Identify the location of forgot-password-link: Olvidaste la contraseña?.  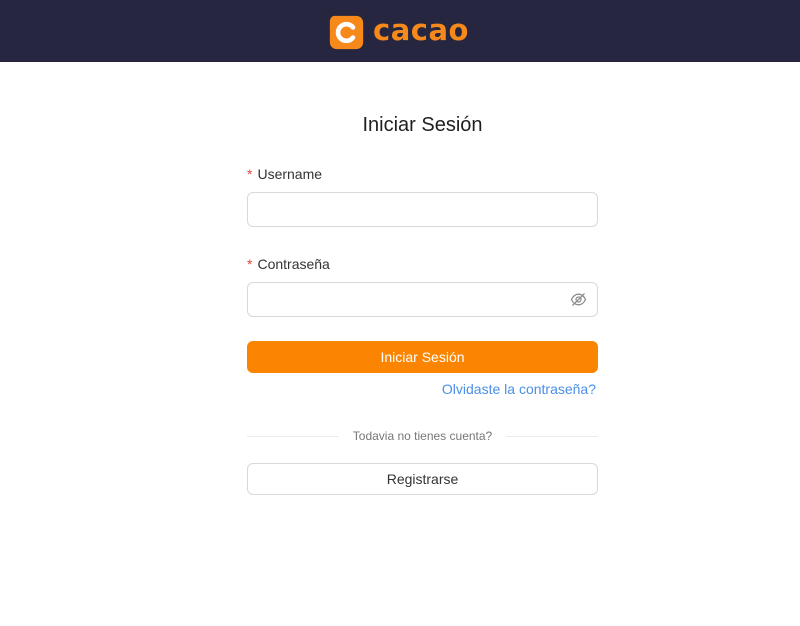
(519, 389).